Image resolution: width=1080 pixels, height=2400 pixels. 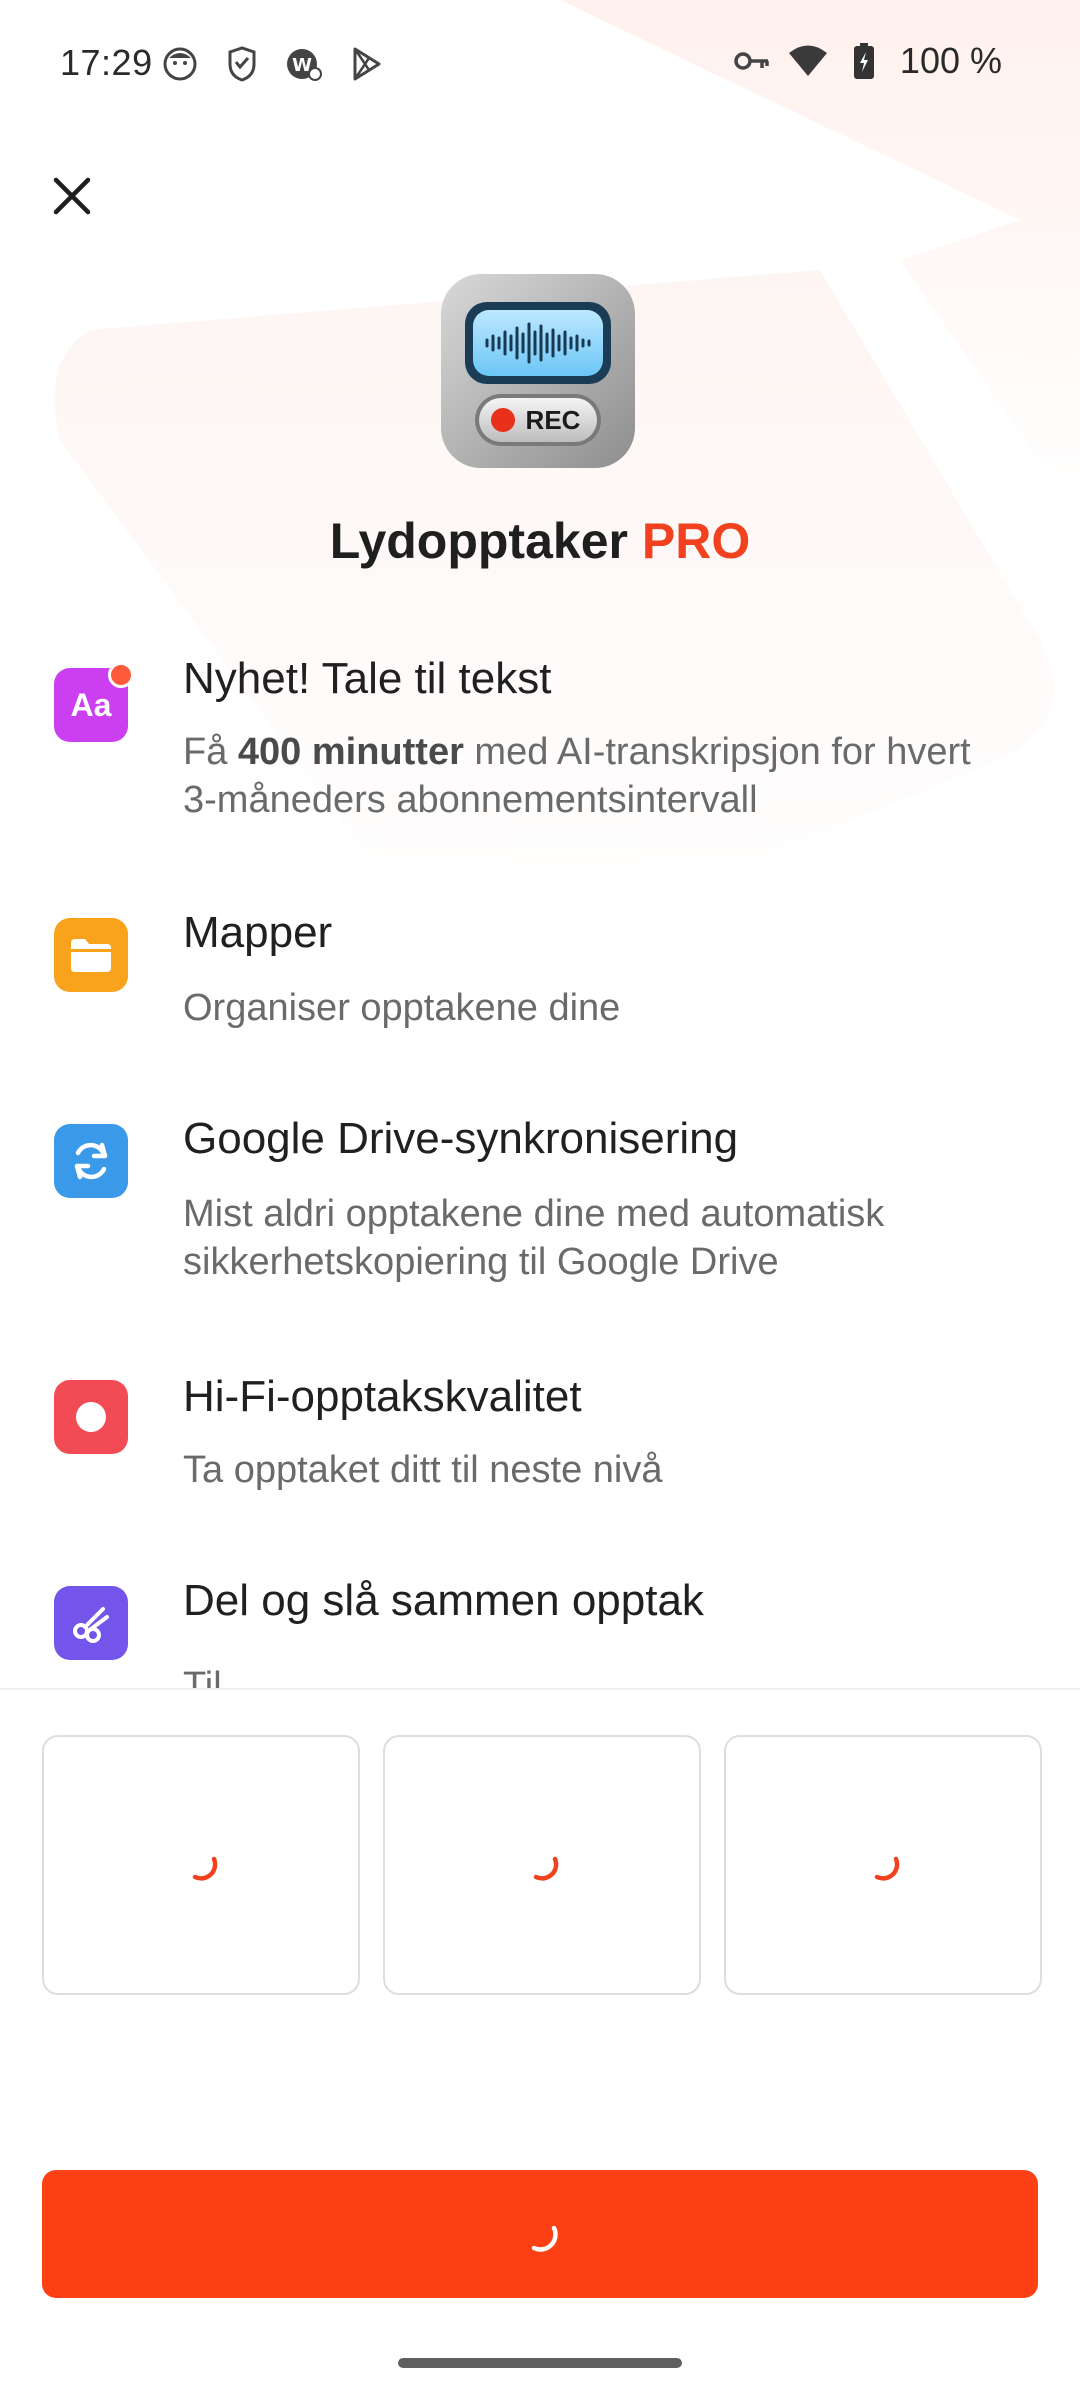 I want to click on page-title: Lydopptaker PRO, so click(x=540, y=541).